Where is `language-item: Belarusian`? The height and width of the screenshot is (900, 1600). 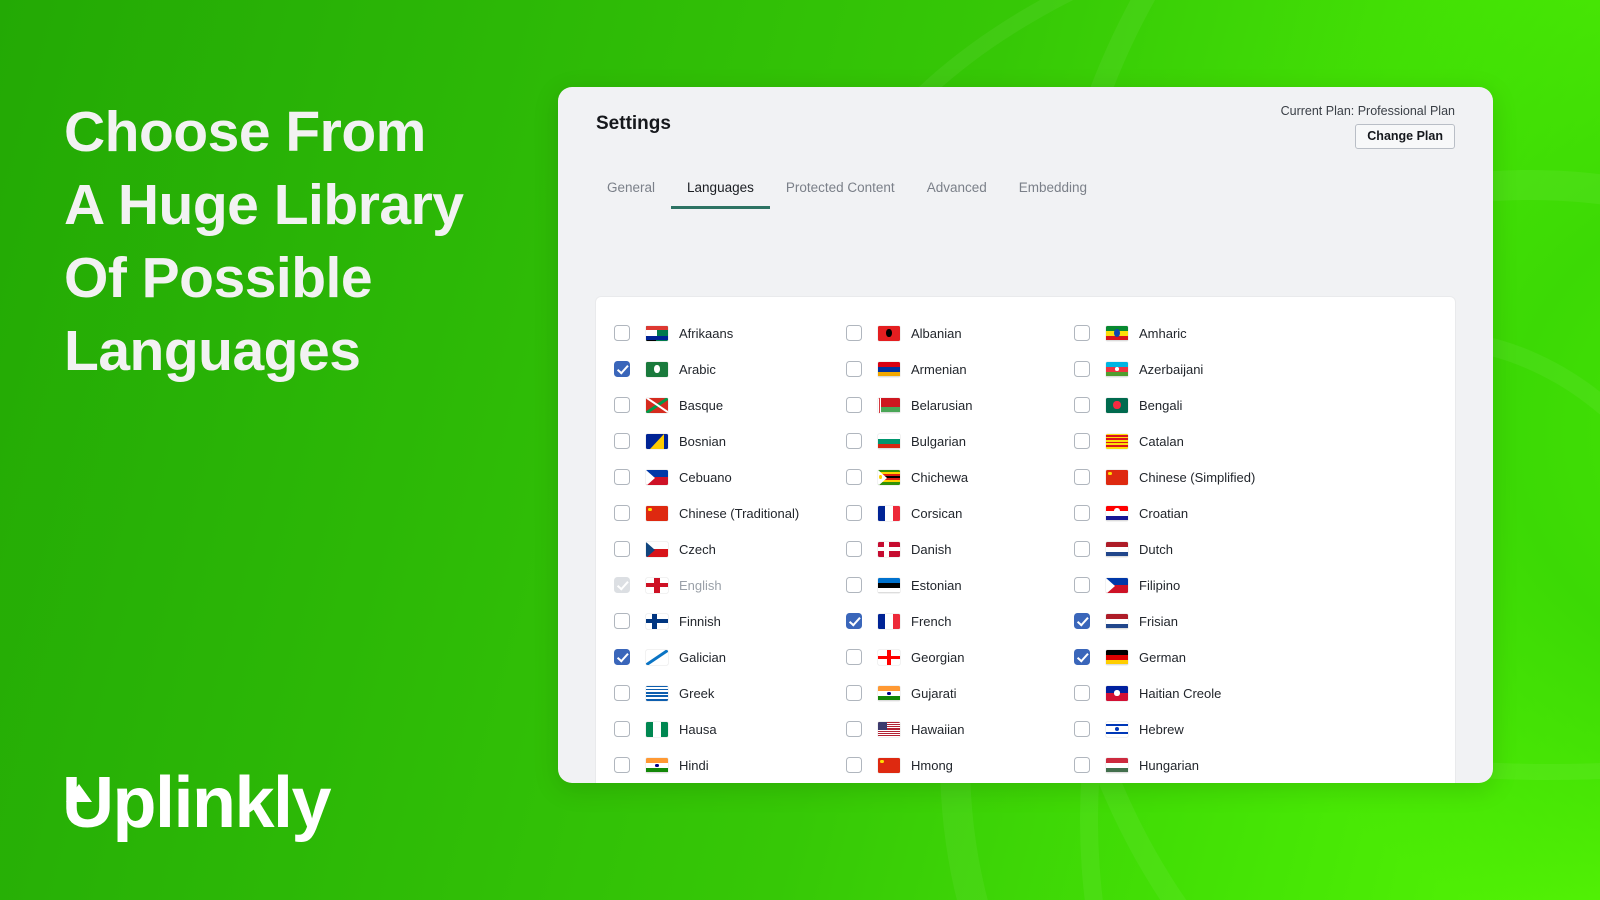 language-item: Belarusian is located at coordinates (960, 405).